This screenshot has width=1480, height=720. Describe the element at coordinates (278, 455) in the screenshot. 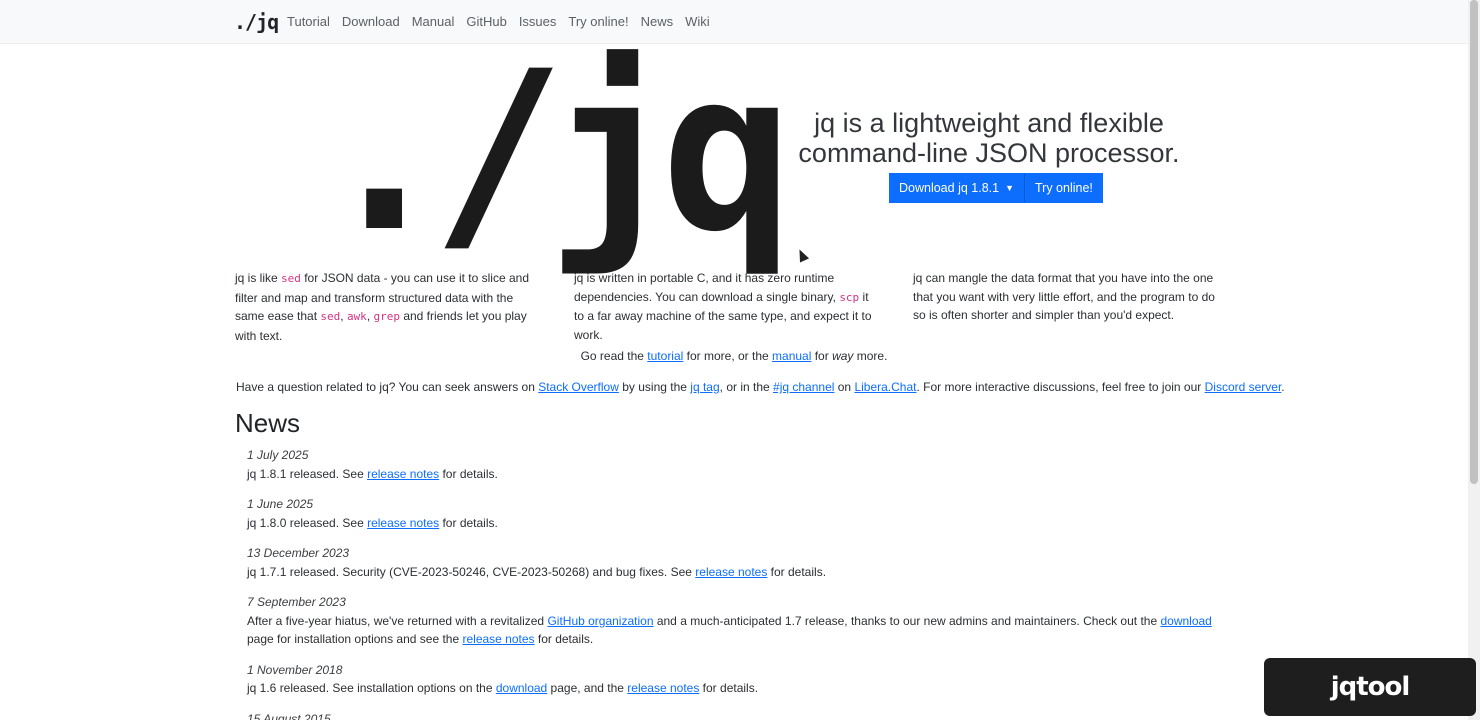

I see `news-date: 1 July 2025` at that location.